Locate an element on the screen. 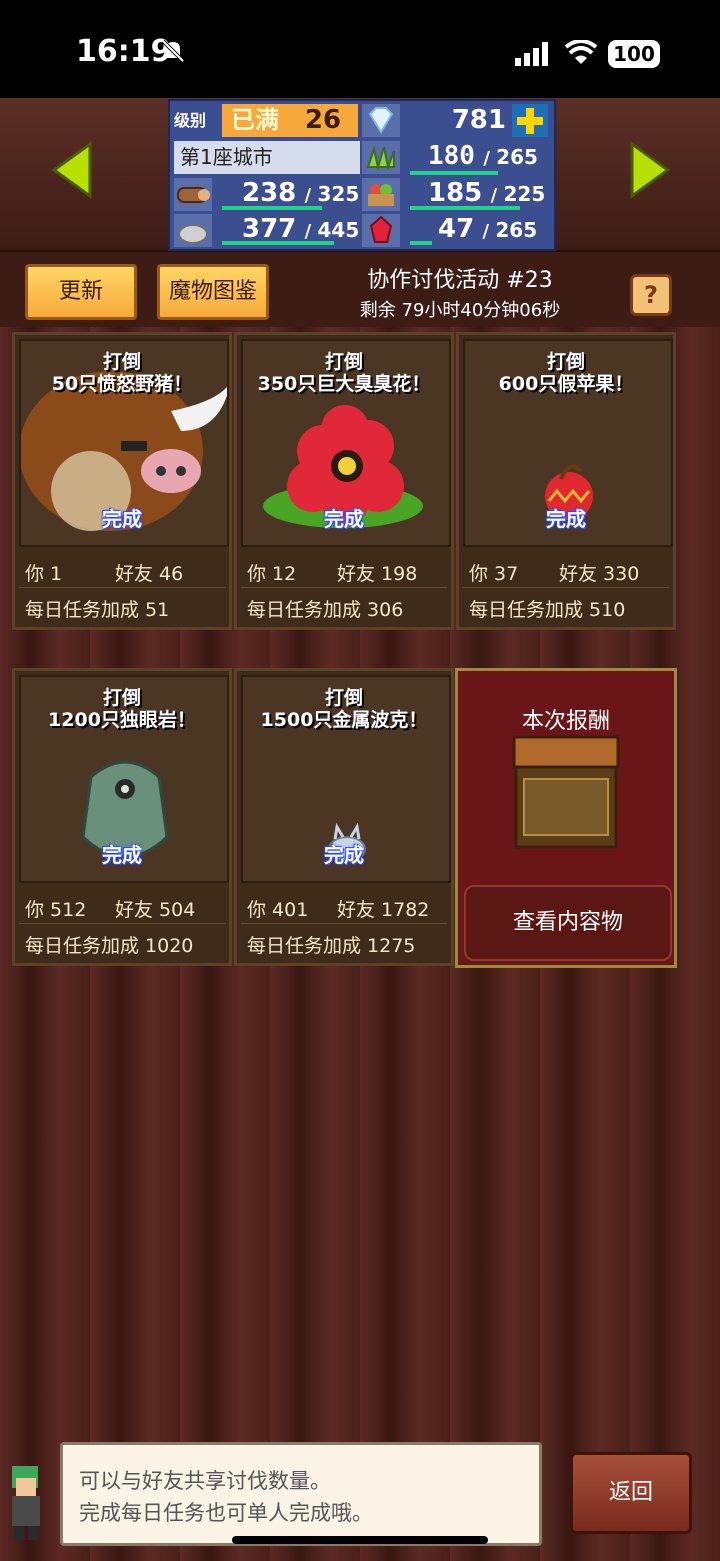 This screenshot has height=1561, width=720. grass-max: 265 is located at coordinates (517, 157).